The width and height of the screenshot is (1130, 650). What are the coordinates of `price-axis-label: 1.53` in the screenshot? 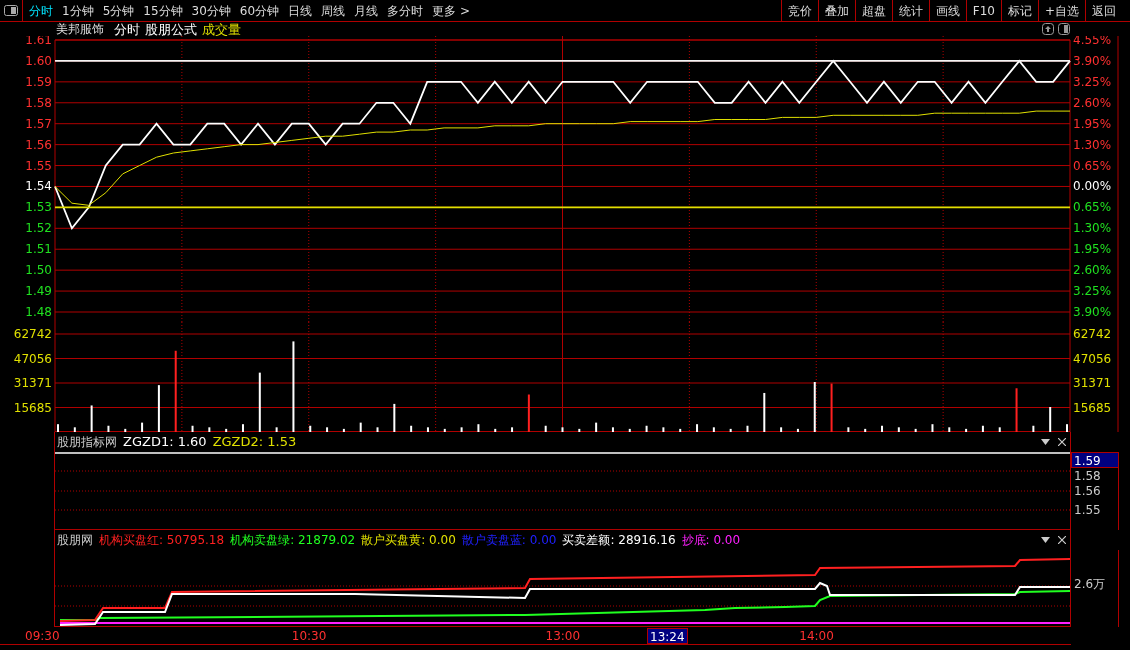 It's located at (38, 207).